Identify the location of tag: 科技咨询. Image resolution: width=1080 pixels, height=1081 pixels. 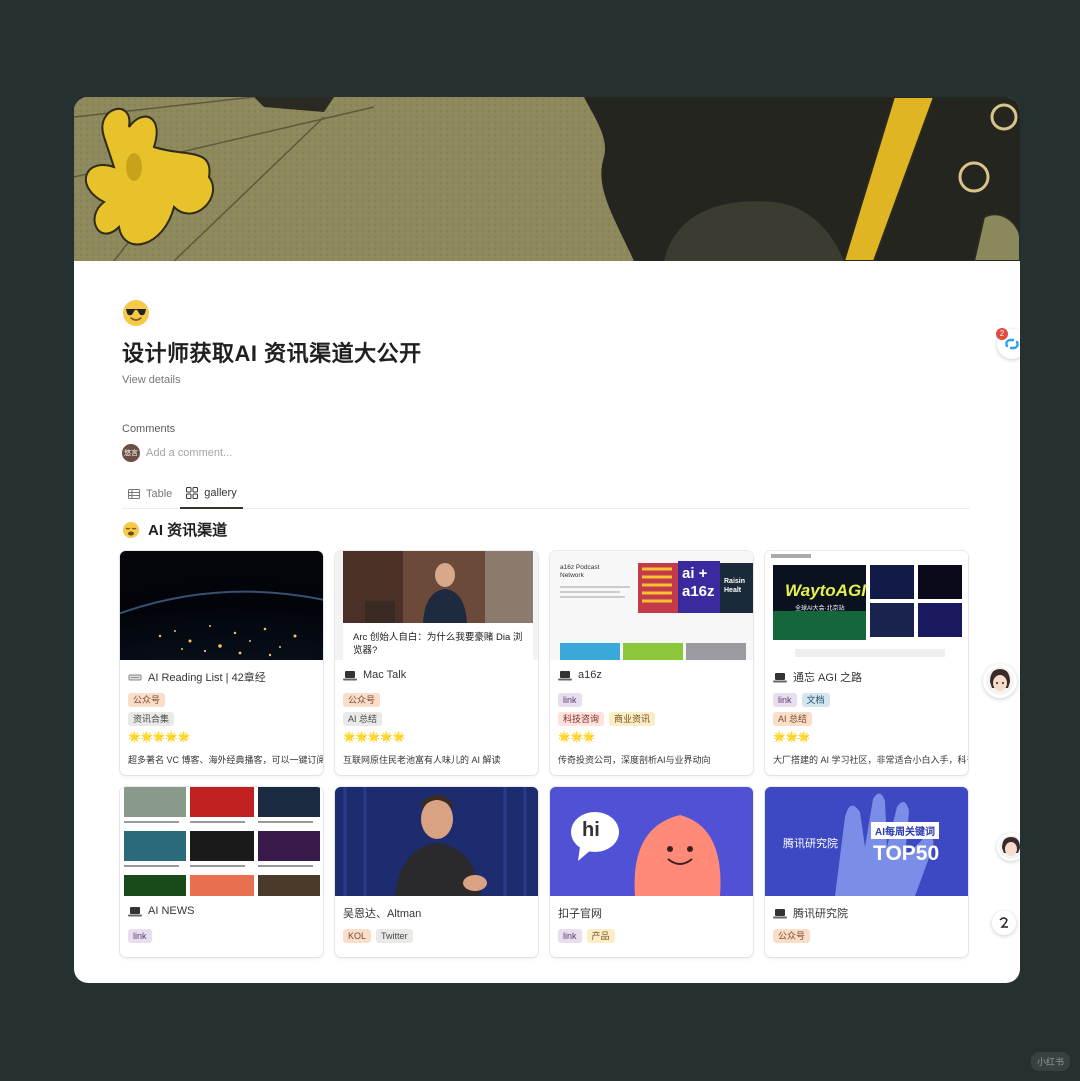
(581, 719).